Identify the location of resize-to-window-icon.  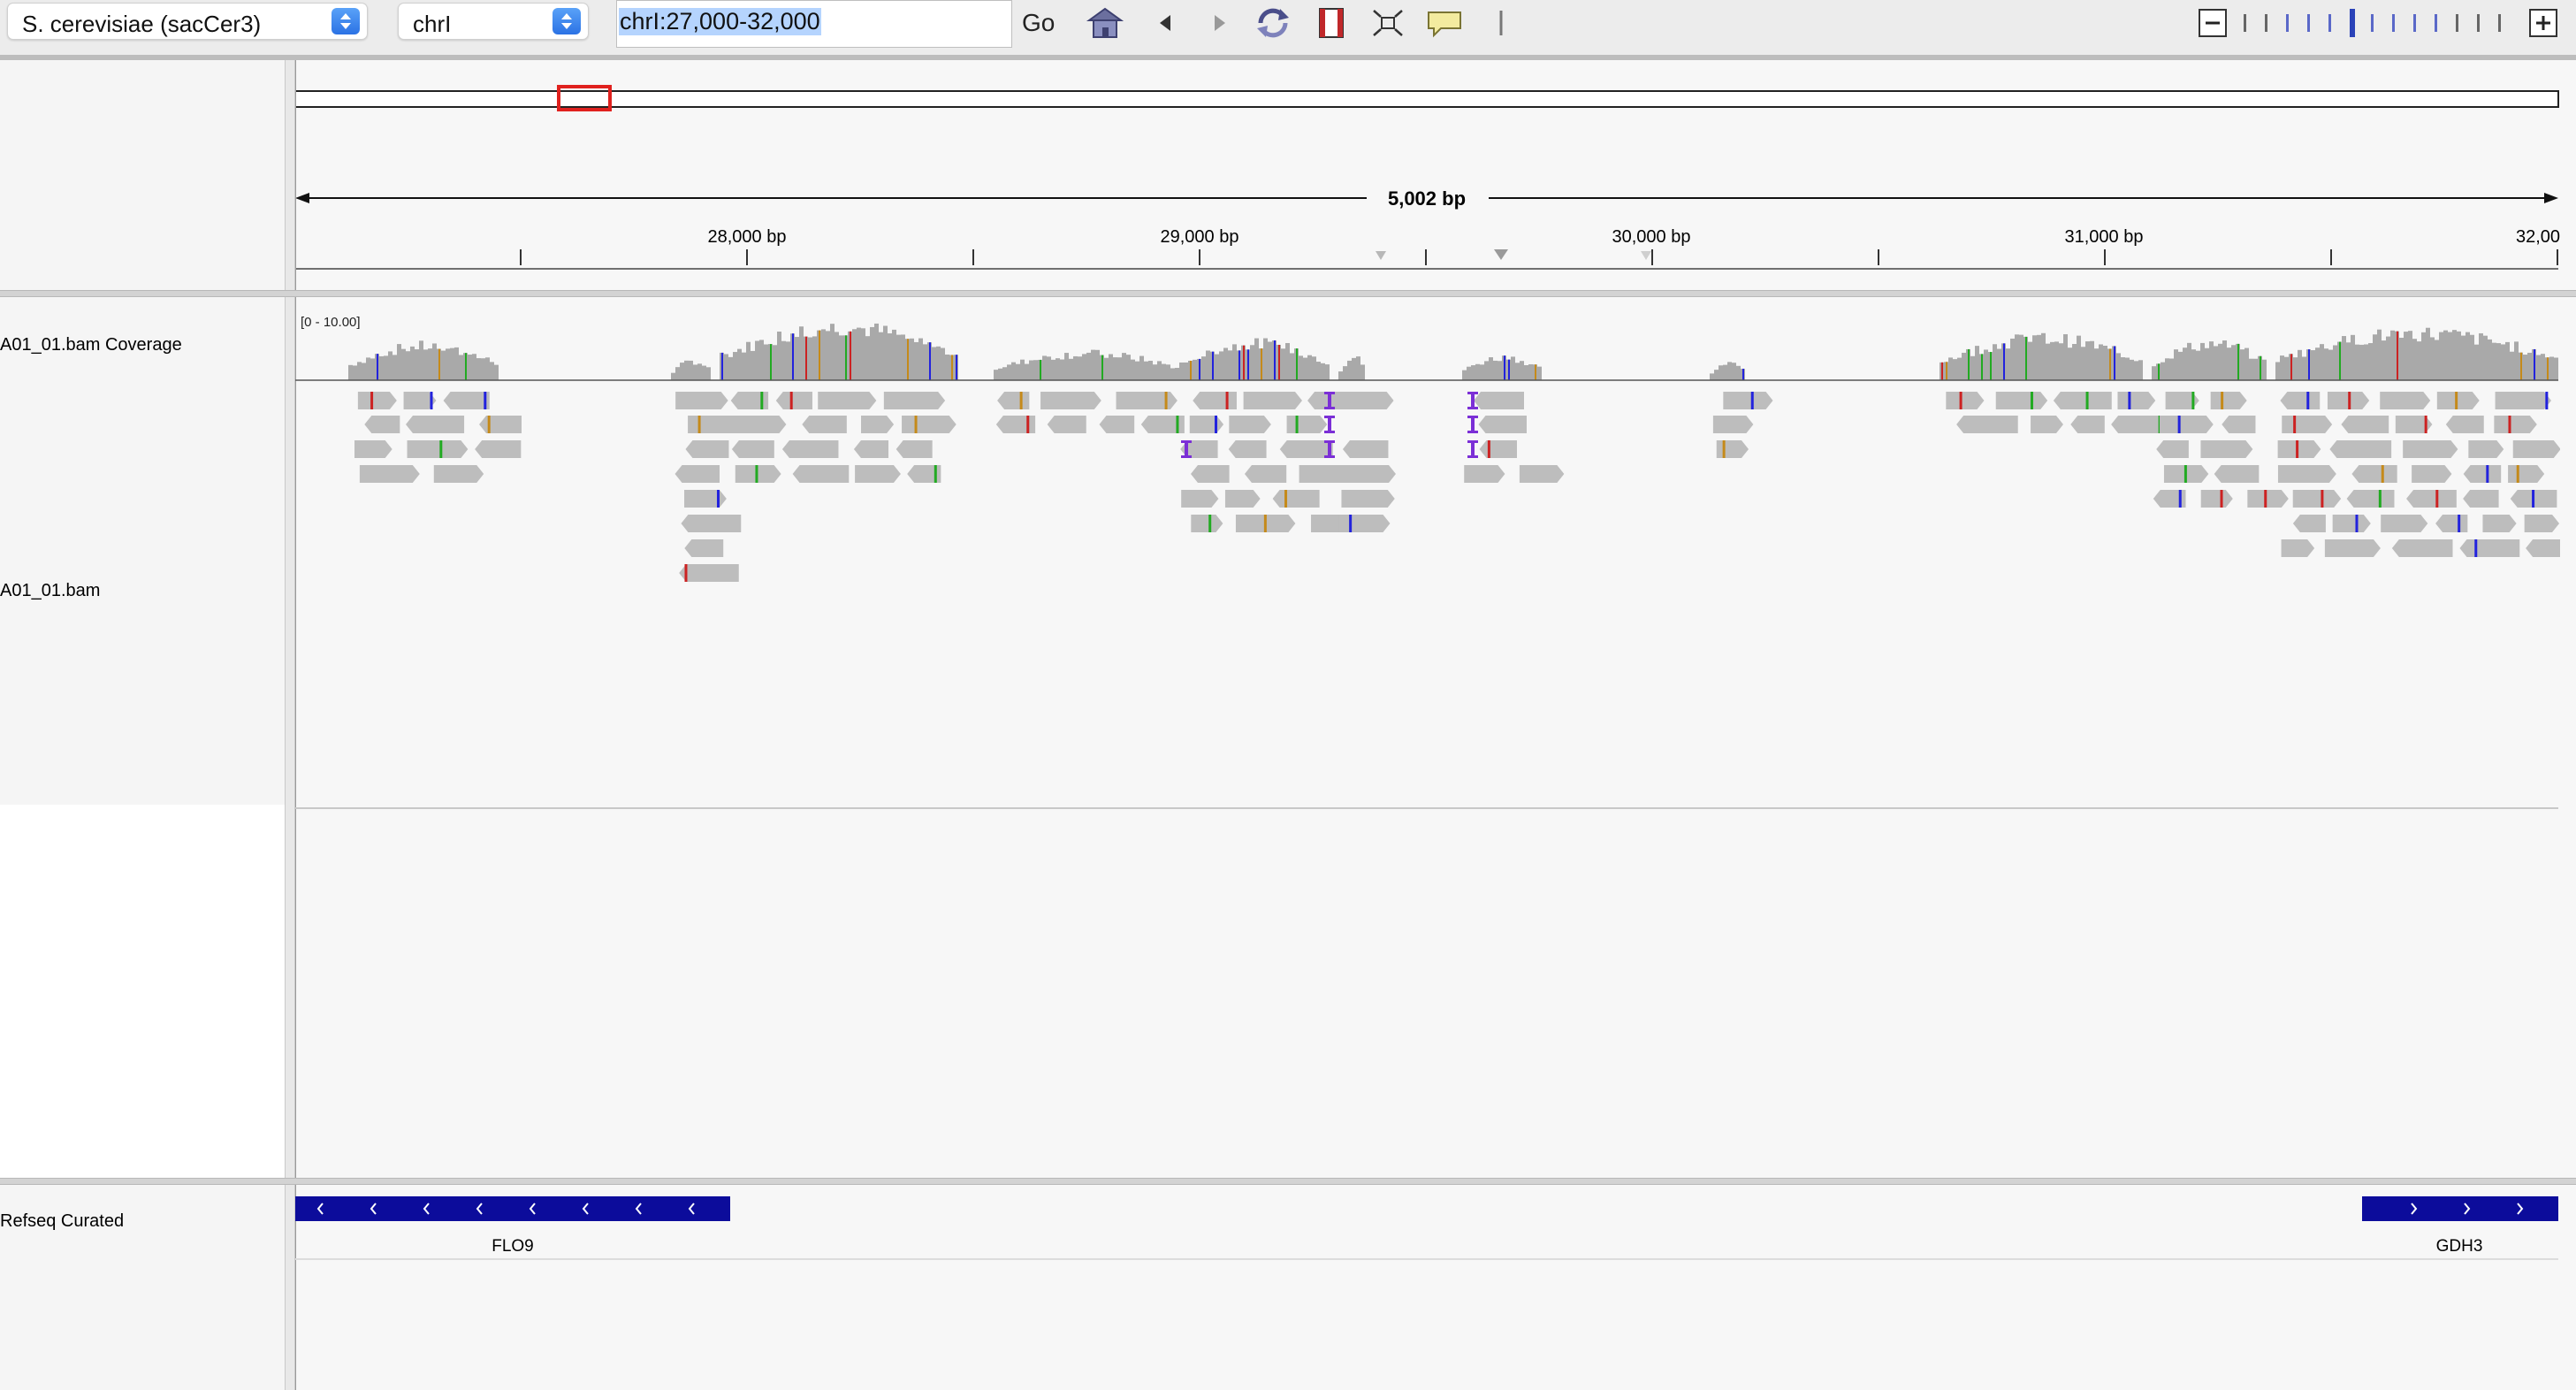
(1387, 23).